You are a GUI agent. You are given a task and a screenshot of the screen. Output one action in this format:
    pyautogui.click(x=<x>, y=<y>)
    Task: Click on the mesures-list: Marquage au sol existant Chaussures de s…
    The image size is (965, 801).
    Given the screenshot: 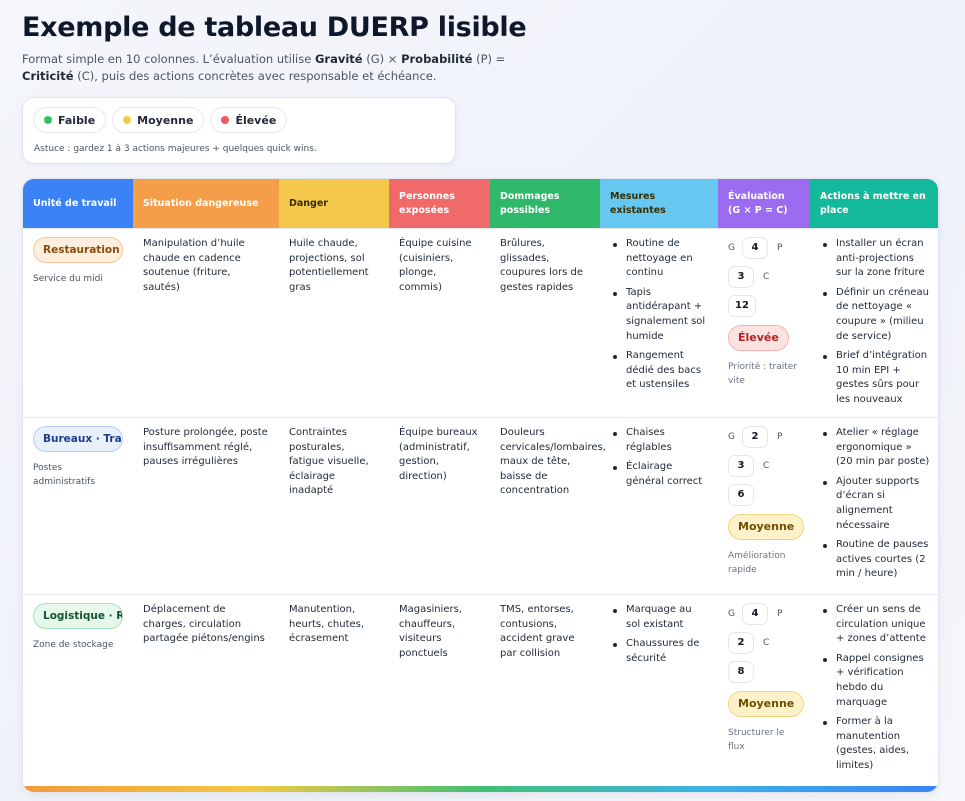 What is the action you would take?
    pyautogui.click(x=659, y=634)
    